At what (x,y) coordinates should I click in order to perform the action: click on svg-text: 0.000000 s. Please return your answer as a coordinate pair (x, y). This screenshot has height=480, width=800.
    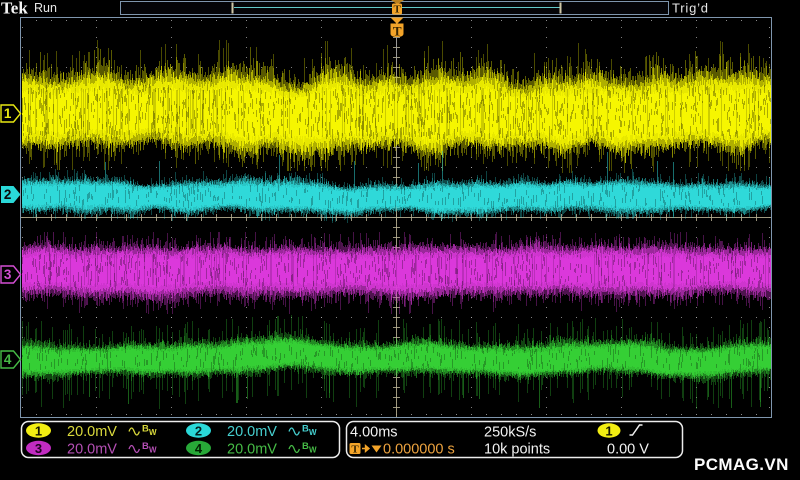
    Looking at the image, I should click on (419, 450).